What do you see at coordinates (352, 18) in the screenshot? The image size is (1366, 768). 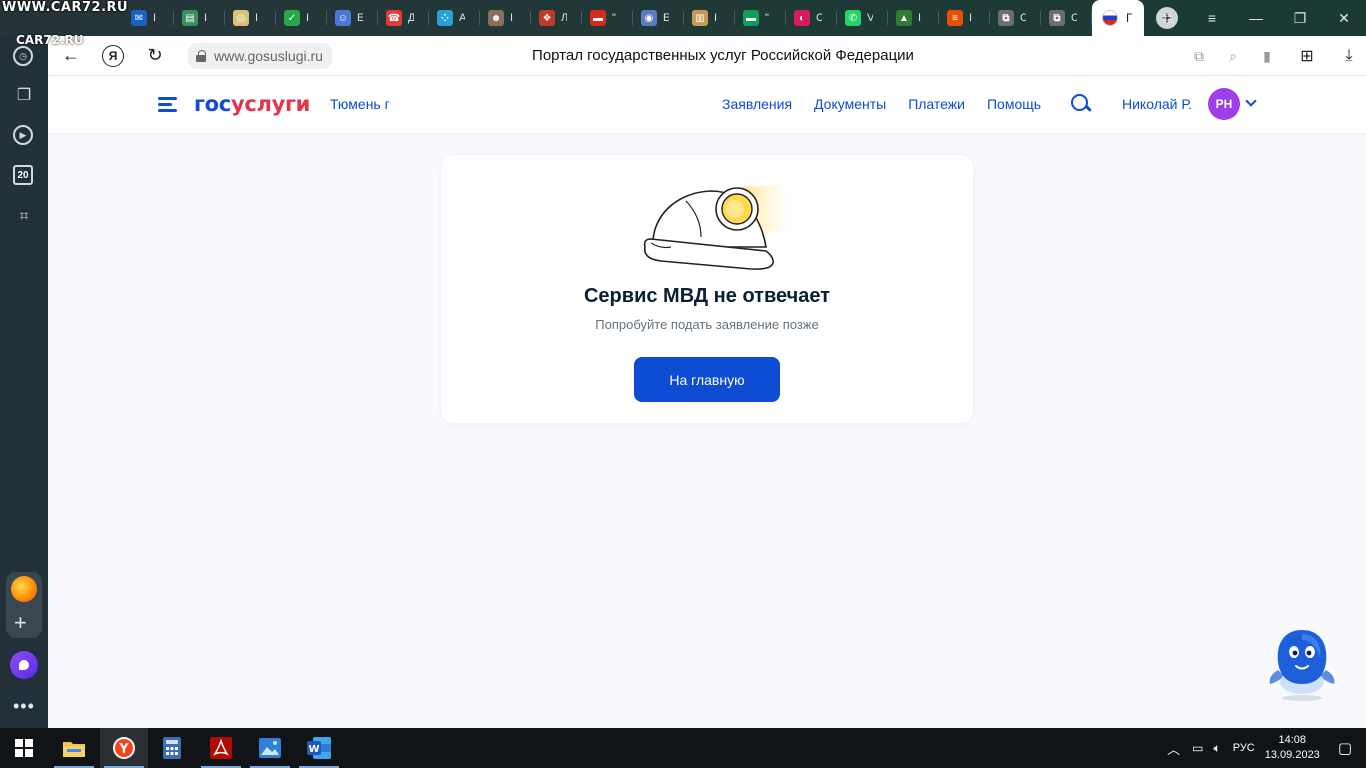 I see `tab-item: ☺ E` at bounding box center [352, 18].